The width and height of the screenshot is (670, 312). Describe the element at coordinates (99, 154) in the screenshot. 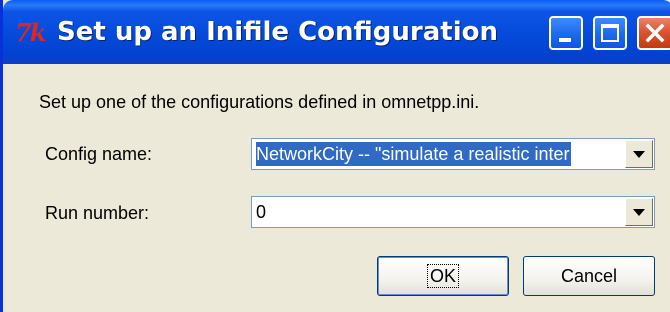

I see `config-name-label: Config name:` at that location.